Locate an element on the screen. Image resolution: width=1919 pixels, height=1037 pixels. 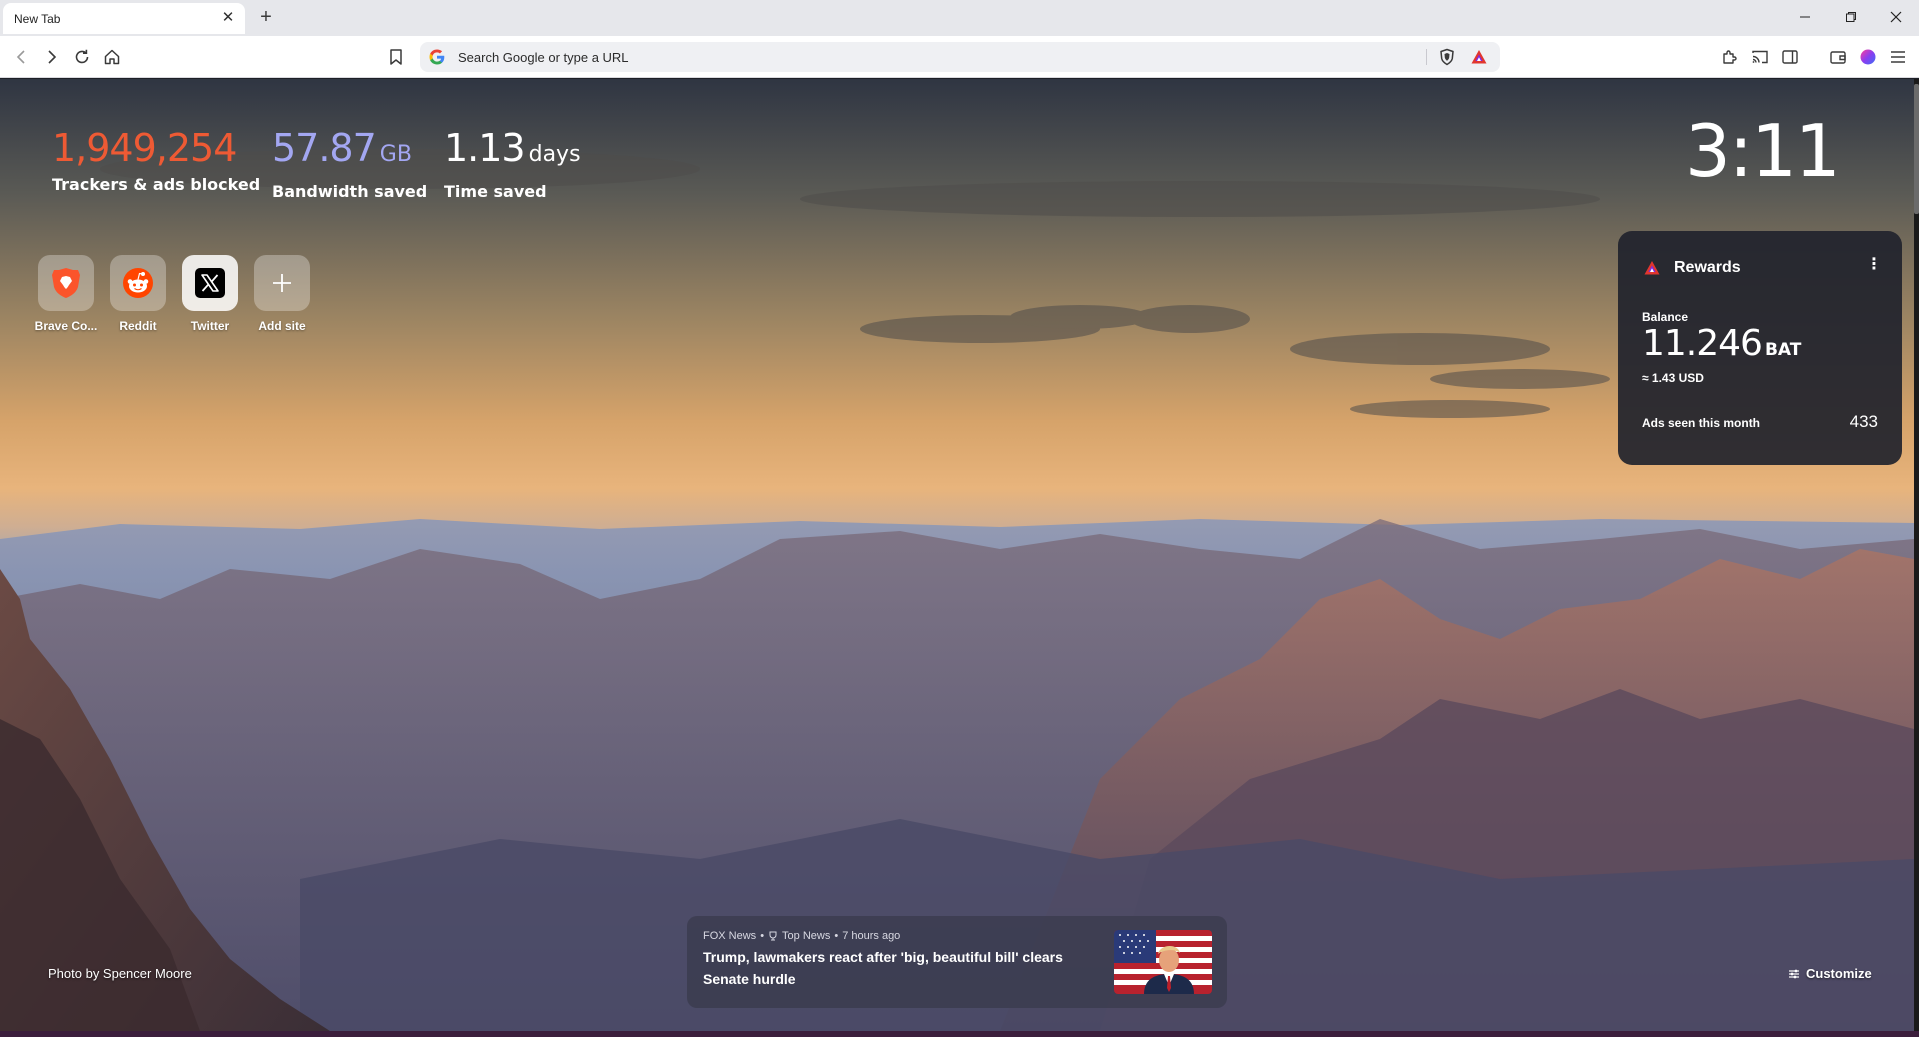
toolbar: Search Google or type a URL is located at coordinates (959, 57).